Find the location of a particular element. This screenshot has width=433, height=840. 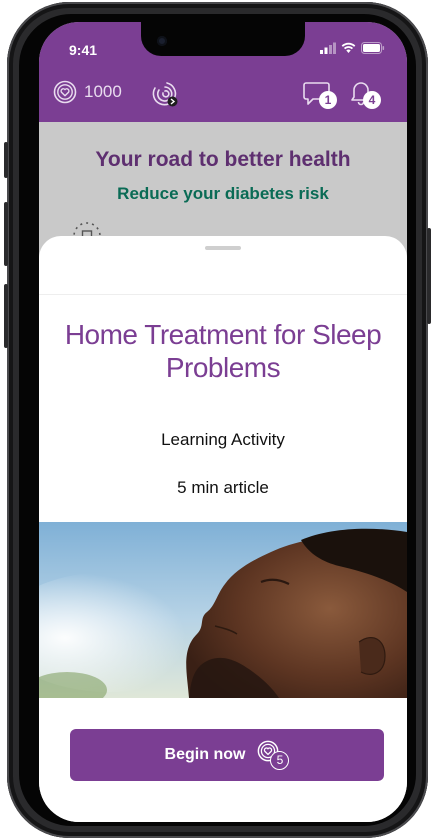

front-camera is located at coordinates (162, 41).